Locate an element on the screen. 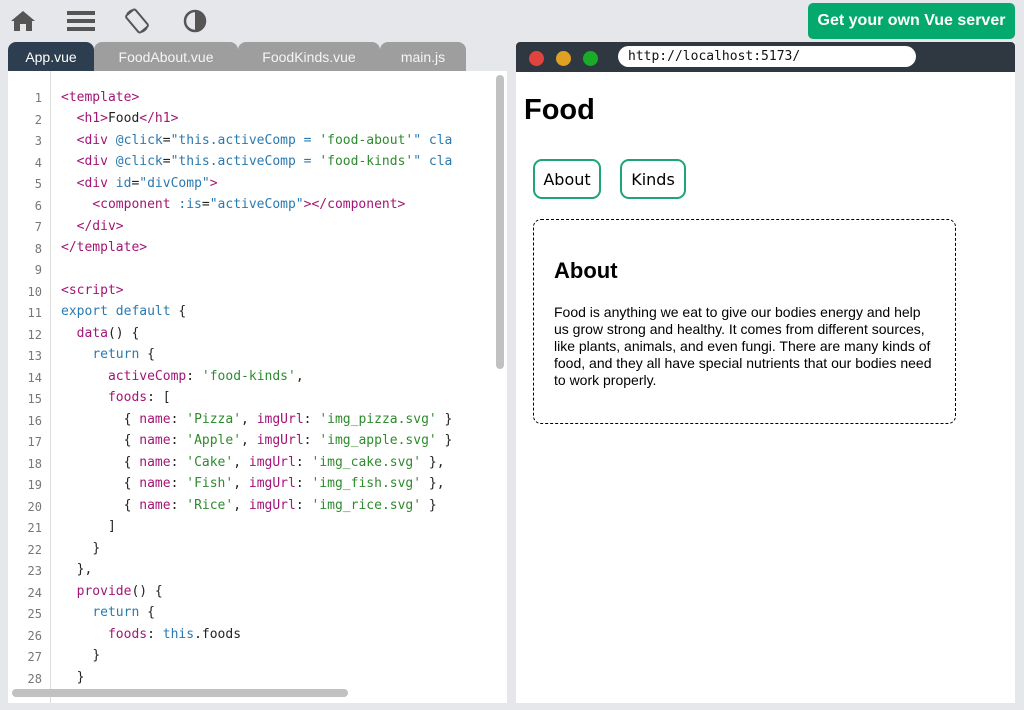 The width and height of the screenshot is (1024, 710). code-line: { name: 'Rice', imgUrl: 'img_rice.svg' } is located at coordinates (280, 505).